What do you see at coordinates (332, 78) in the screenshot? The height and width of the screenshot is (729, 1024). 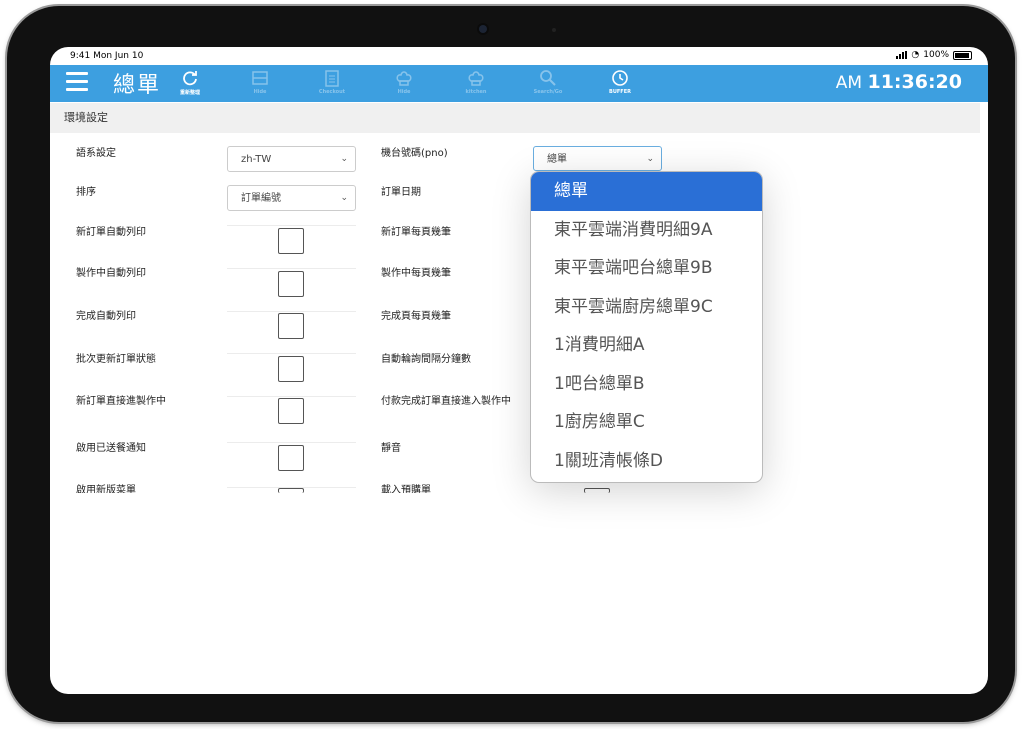 I see `clipboard-icon` at bounding box center [332, 78].